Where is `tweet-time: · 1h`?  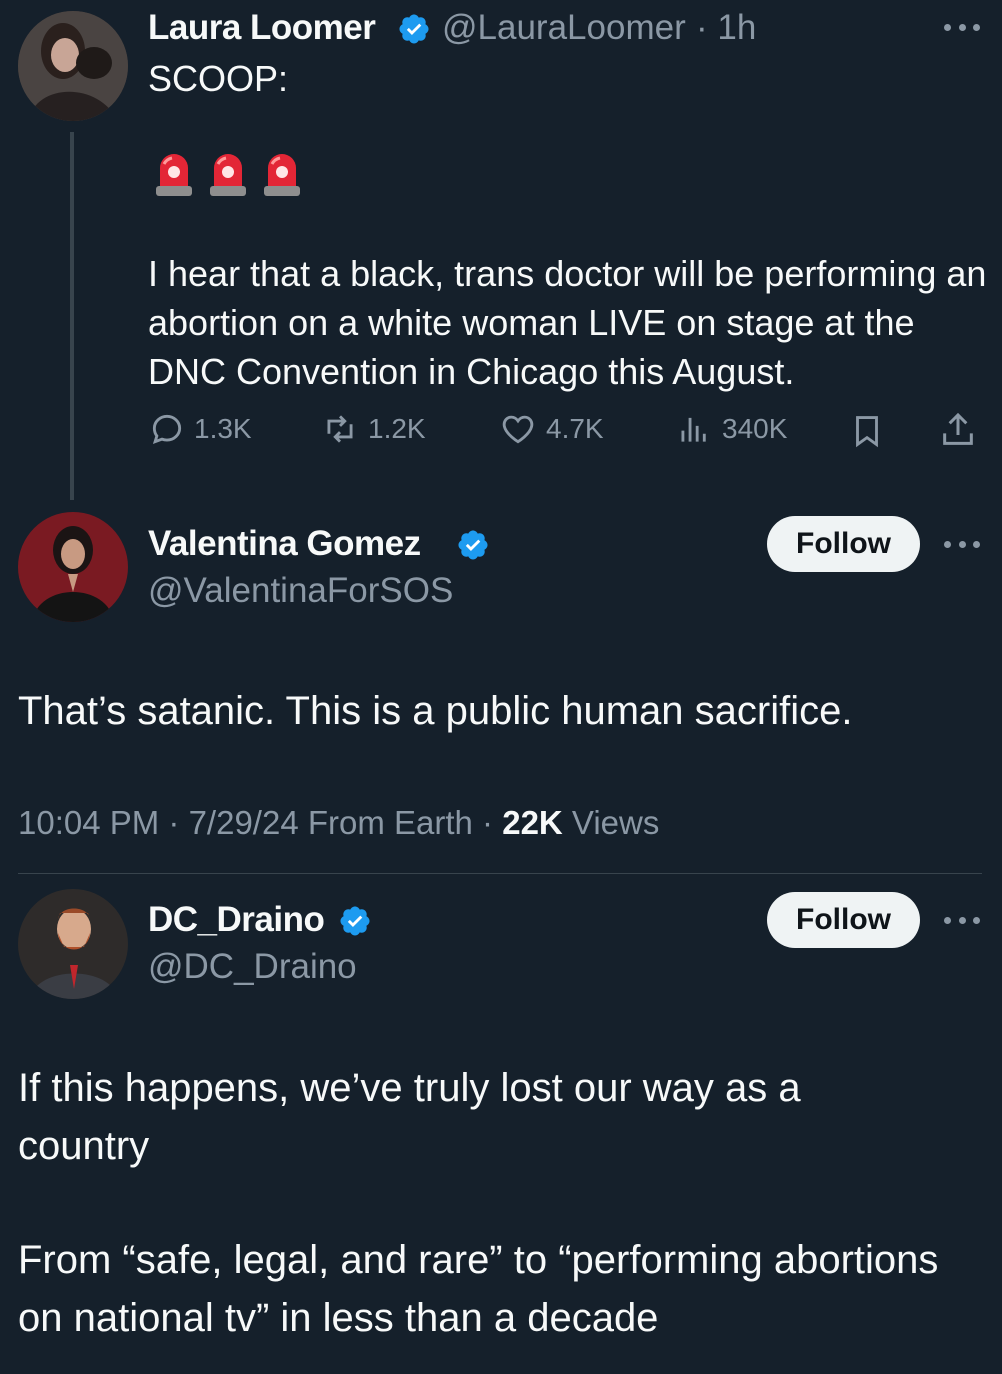 tweet-time: · 1h is located at coordinates (726, 28).